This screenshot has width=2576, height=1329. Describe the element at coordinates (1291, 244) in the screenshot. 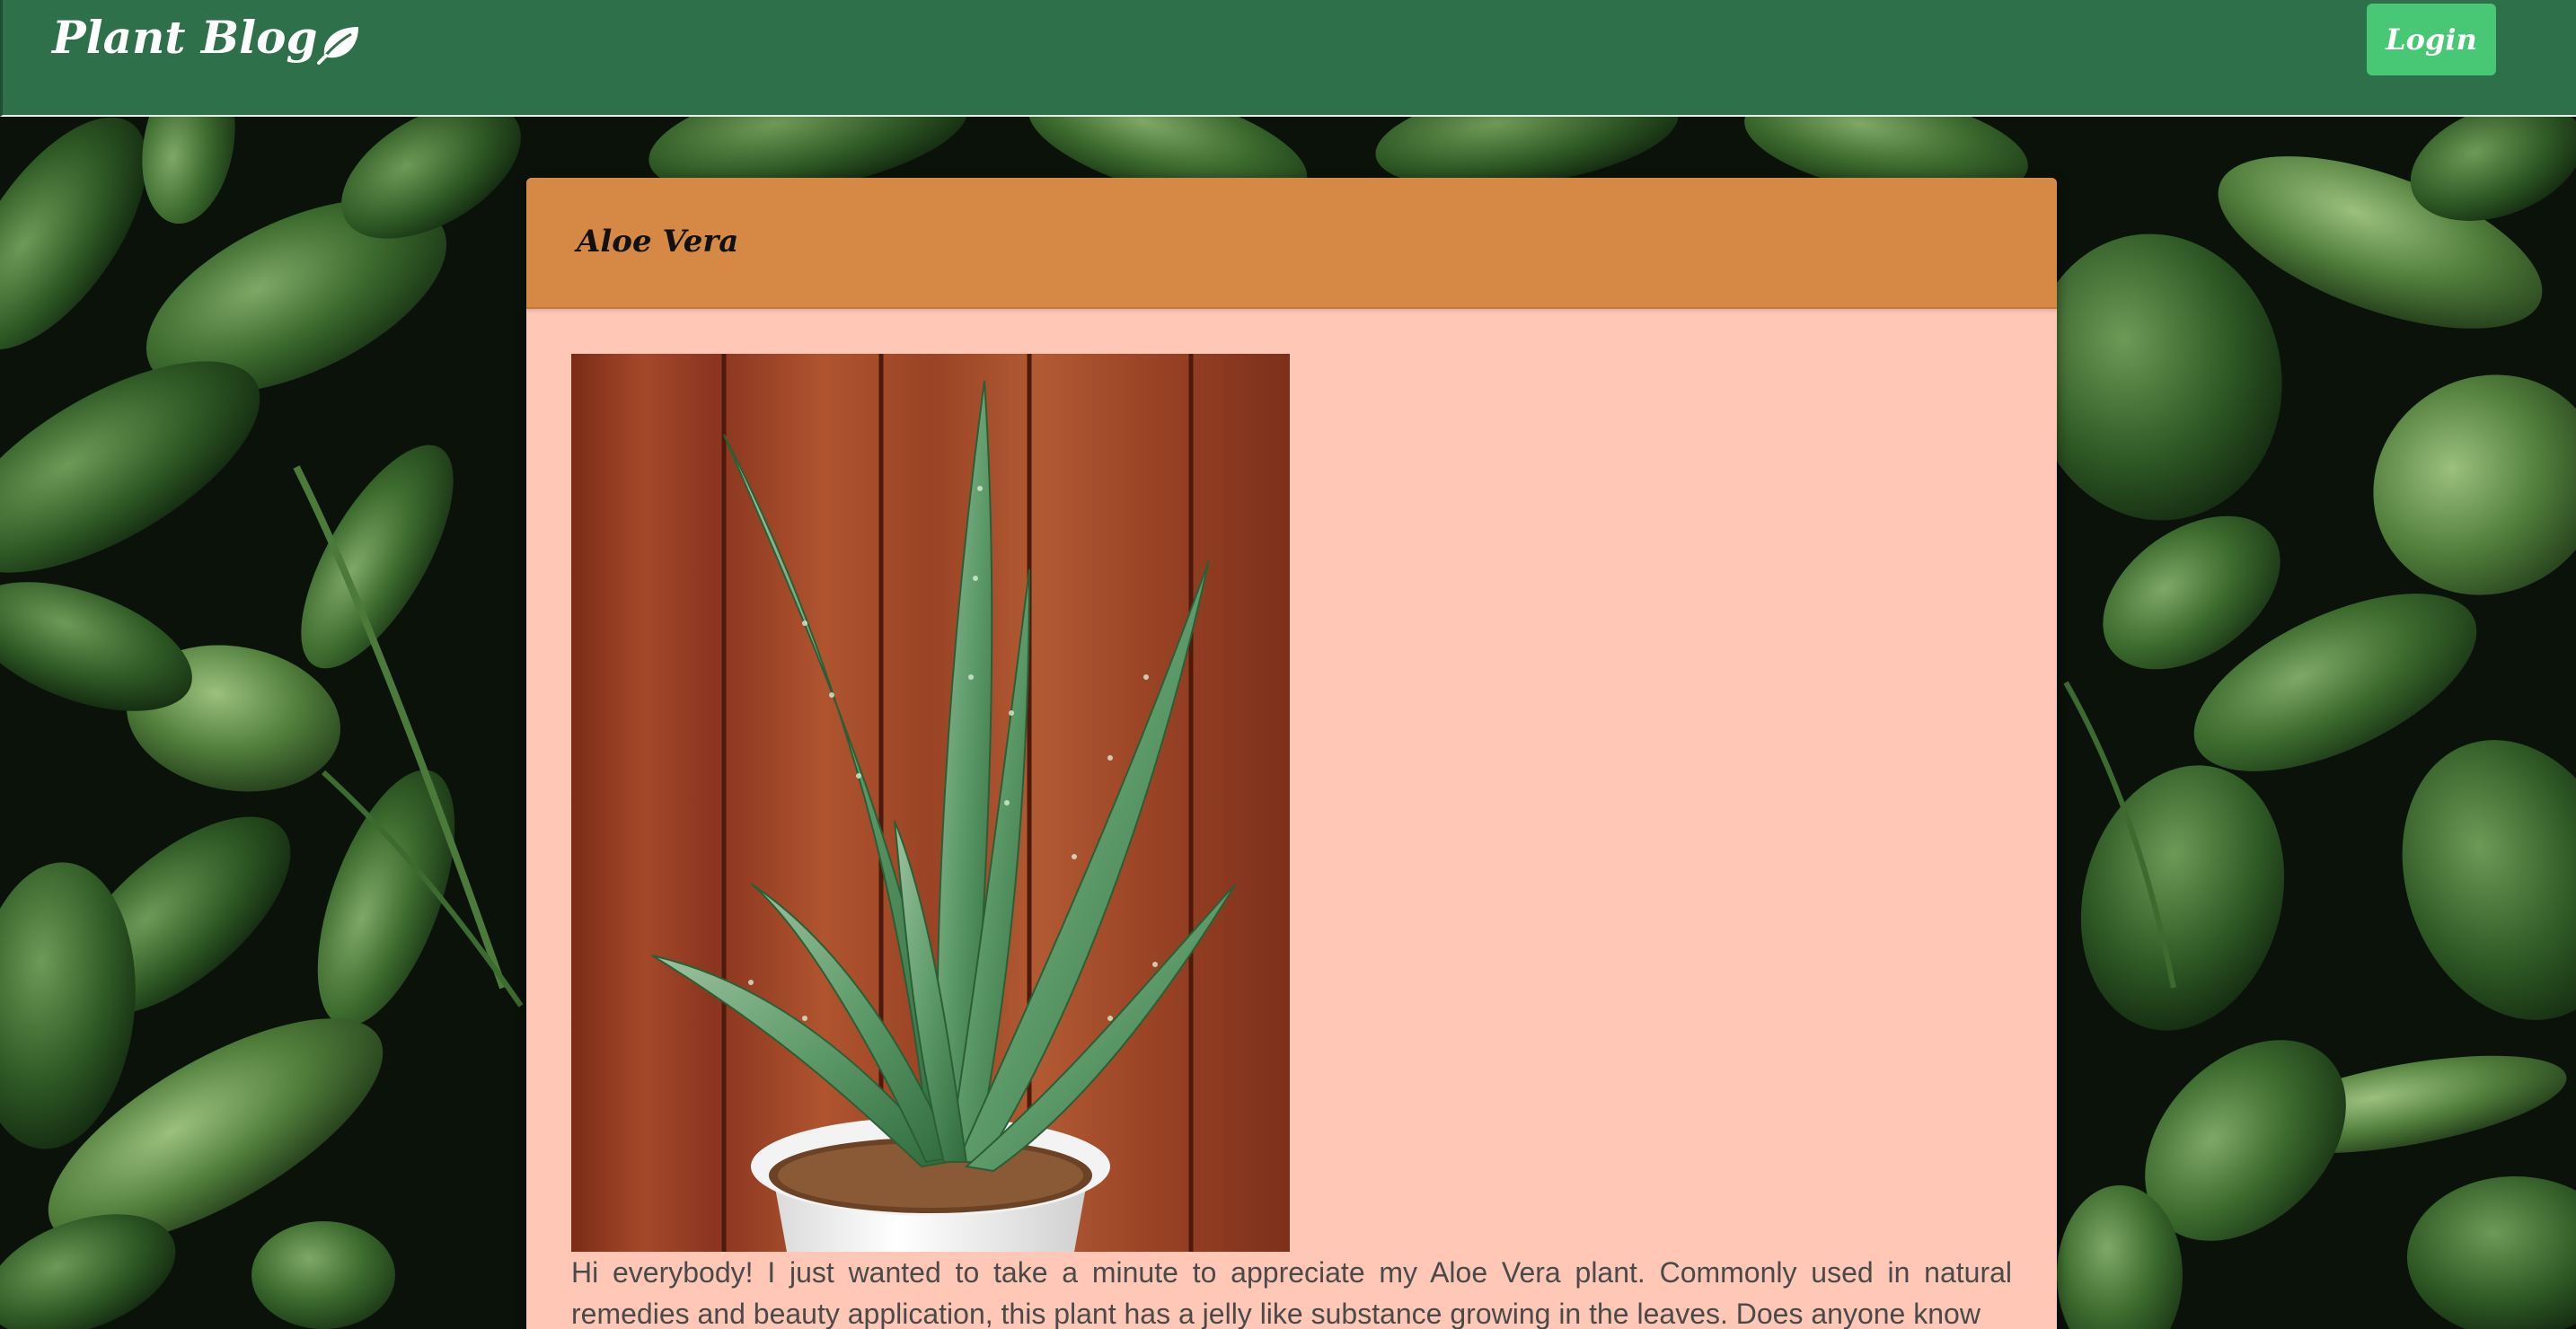

I see `post-card-header: Aloe Vera` at that location.